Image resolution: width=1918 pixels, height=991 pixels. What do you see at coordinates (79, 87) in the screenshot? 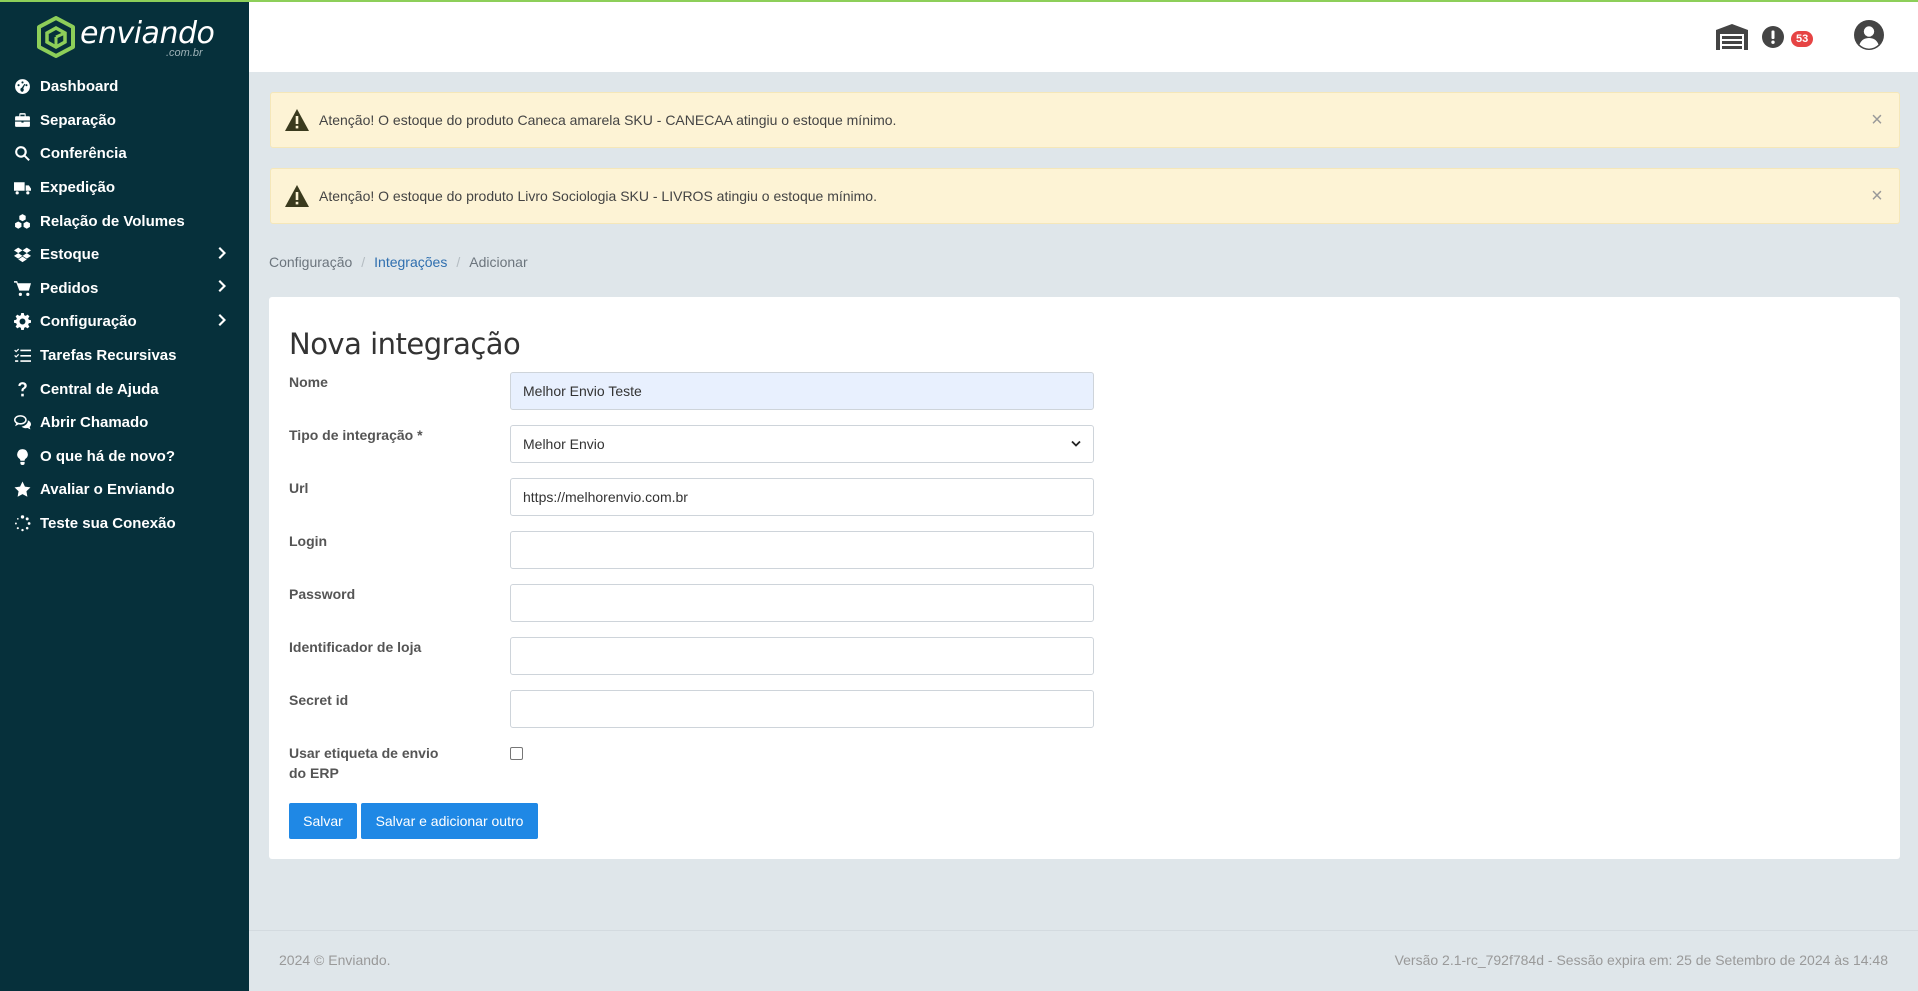
I see `sidebar-item-label: Dashboard` at bounding box center [79, 87].